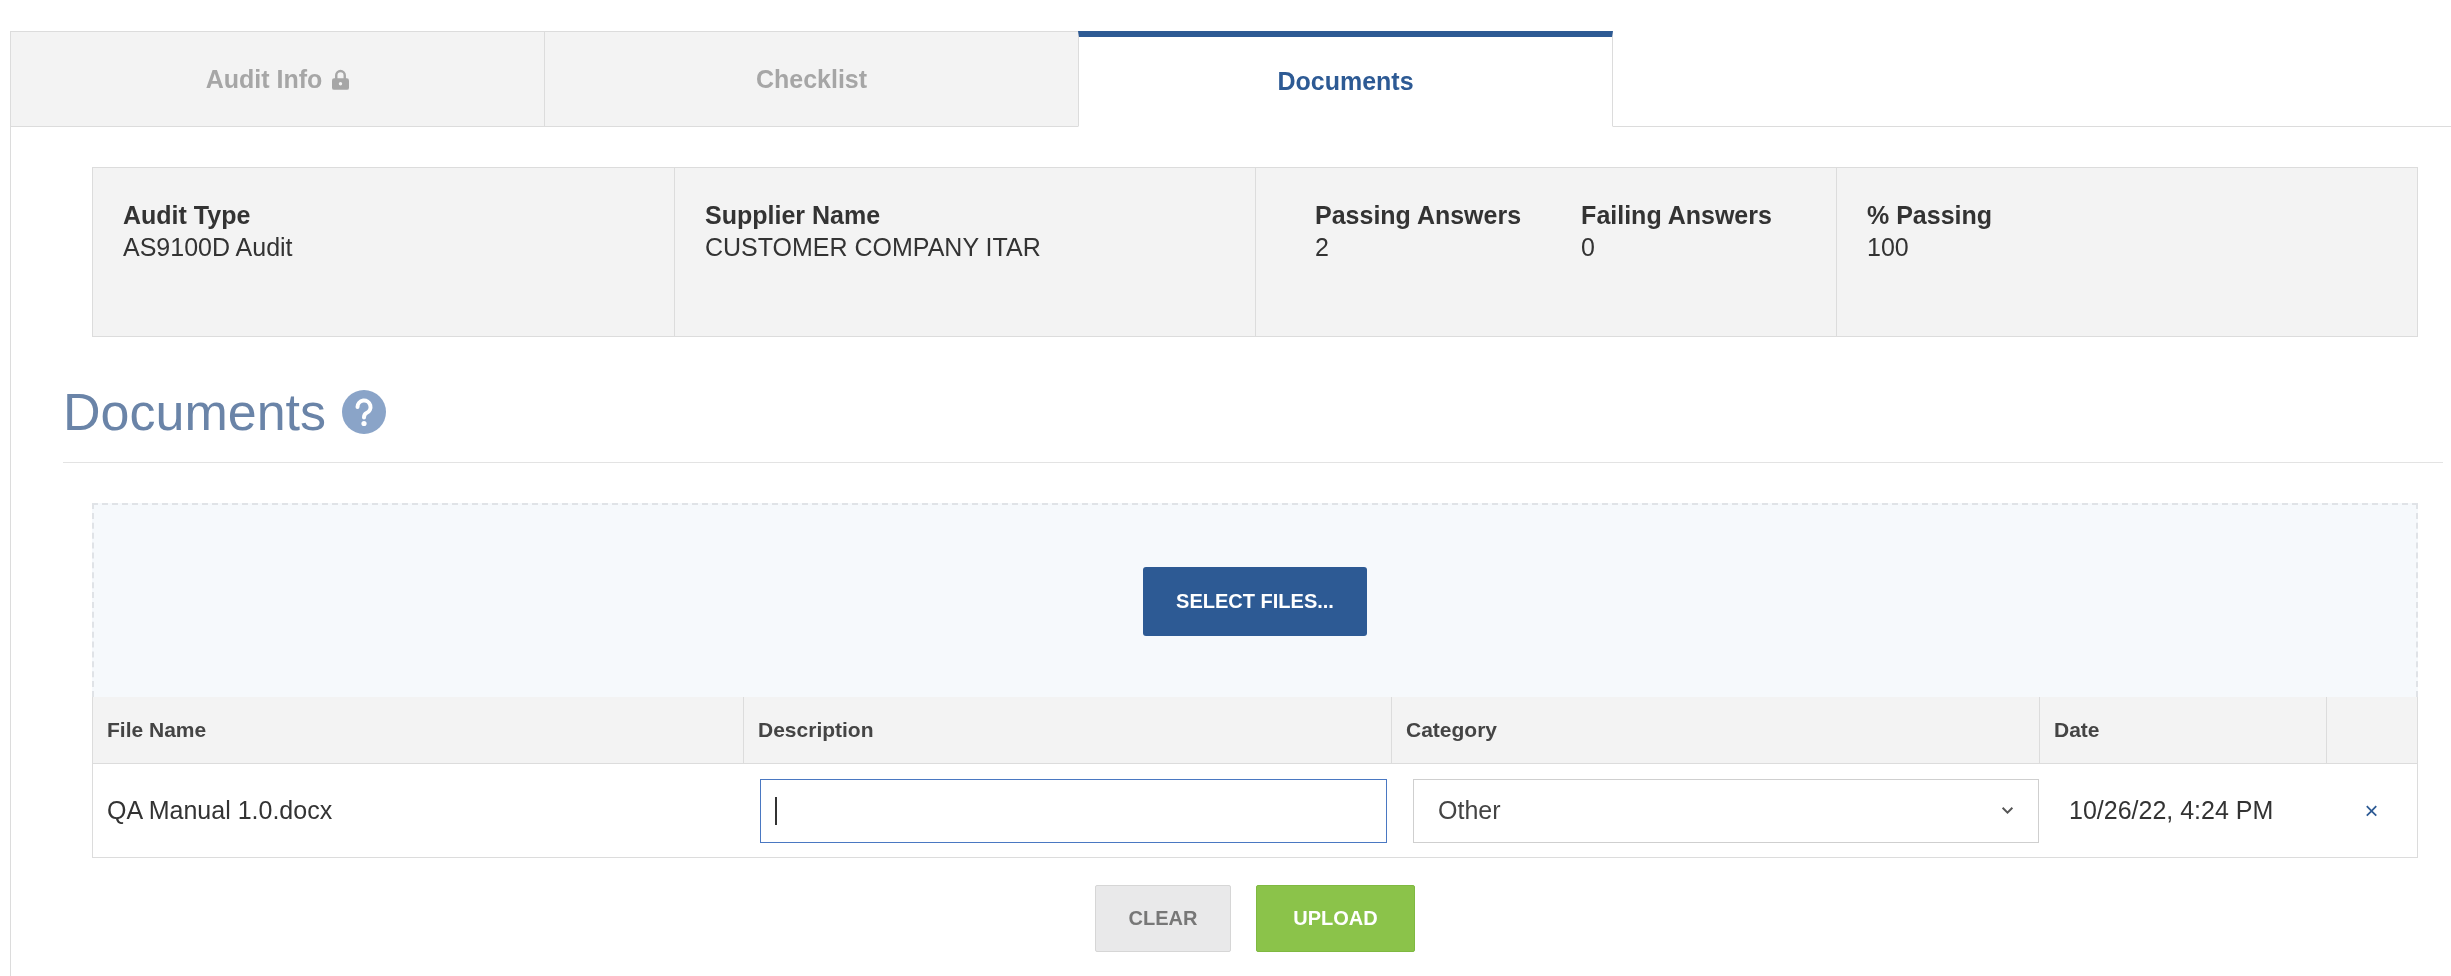 Image resolution: width=2451 pixels, height=976 pixels. Describe the element at coordinates (1345, 79) in the screenshot. I see `tab: Documents` at that location.